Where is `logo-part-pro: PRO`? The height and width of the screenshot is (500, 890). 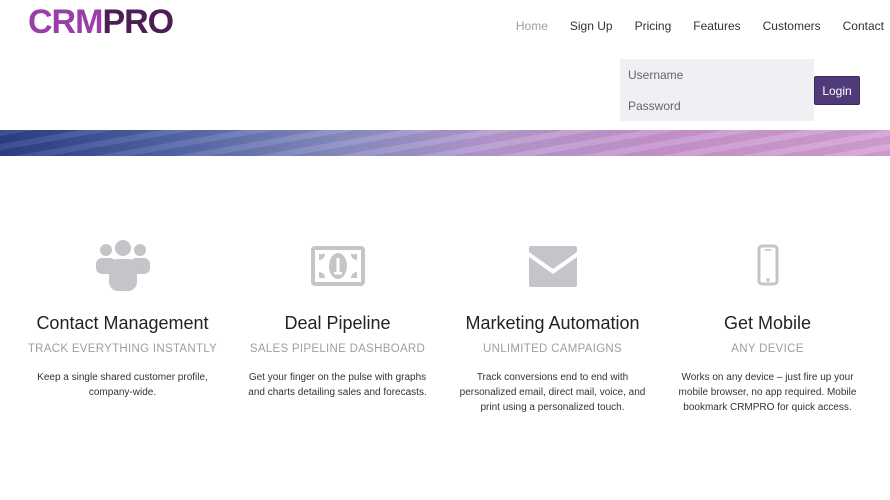
logo-part-pro: PRO is located at coordinates (138, 22).